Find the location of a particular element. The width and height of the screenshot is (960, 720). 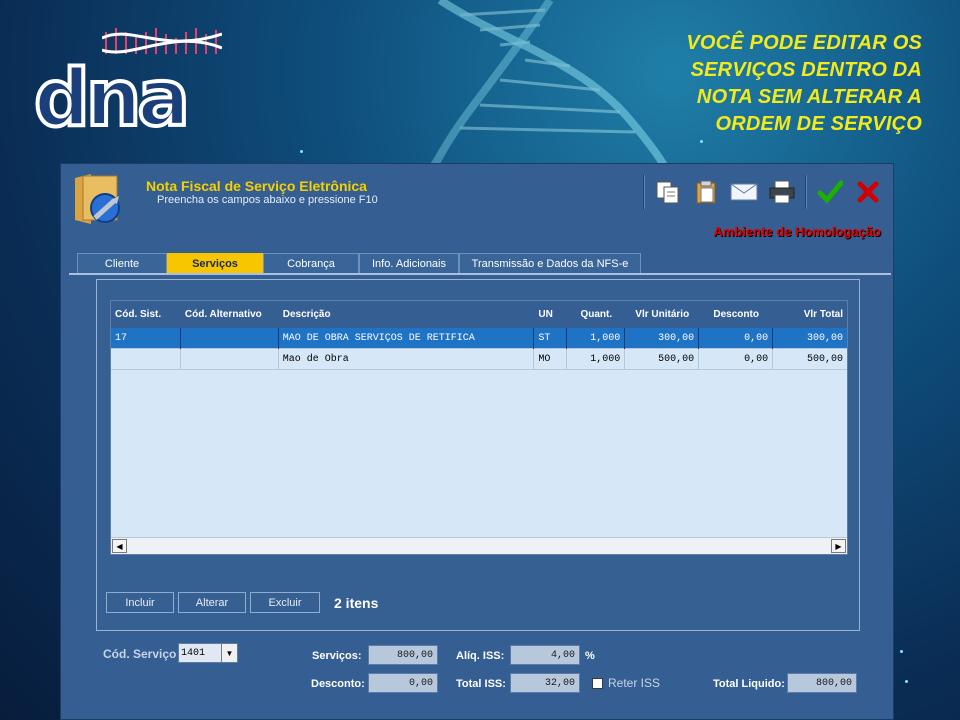

tab-transmissao: Transmissão e Dados da NFS-e is located at coordinates (550, 263).